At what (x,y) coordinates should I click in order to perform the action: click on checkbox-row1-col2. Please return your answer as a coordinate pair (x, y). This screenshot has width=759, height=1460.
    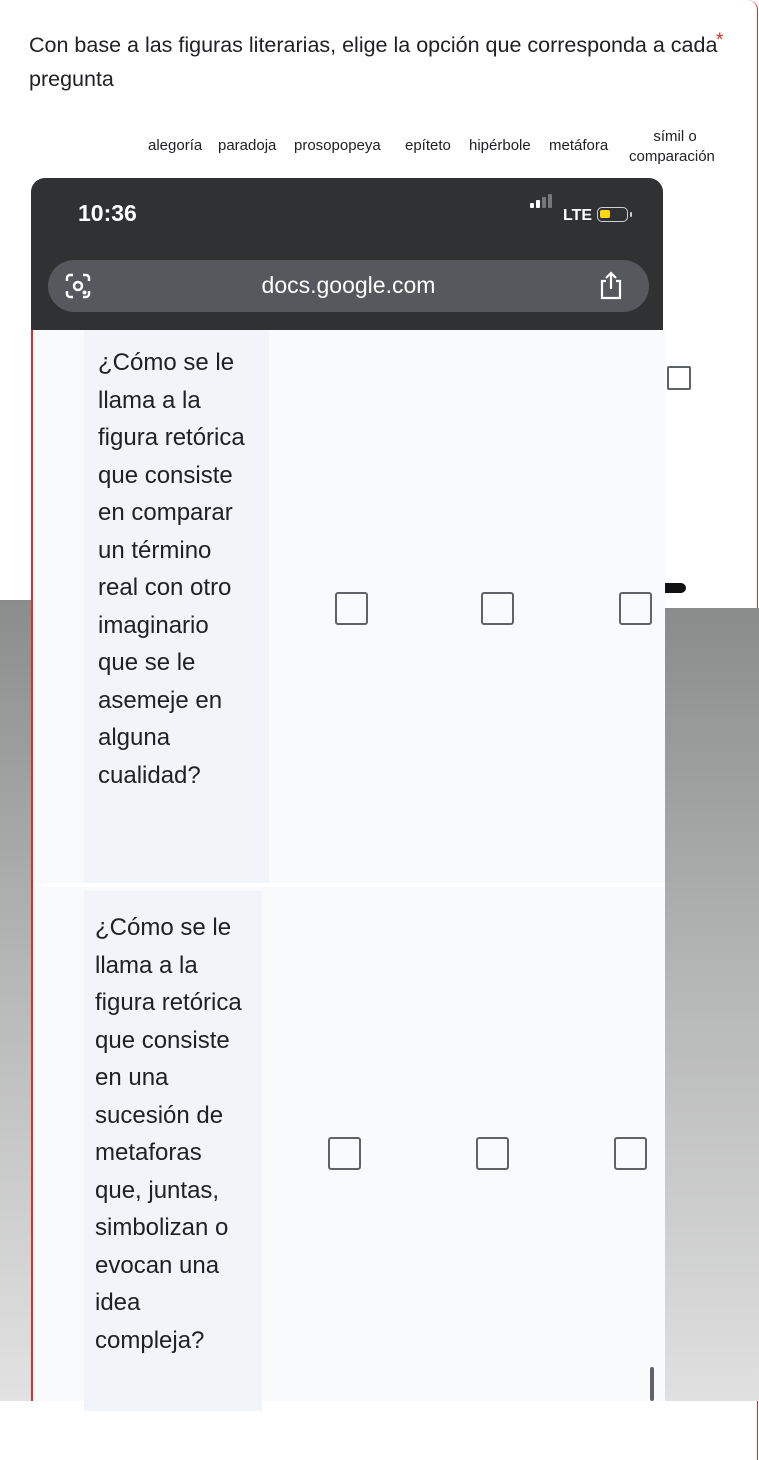
    Looking at the image, I should click on (497, 608).